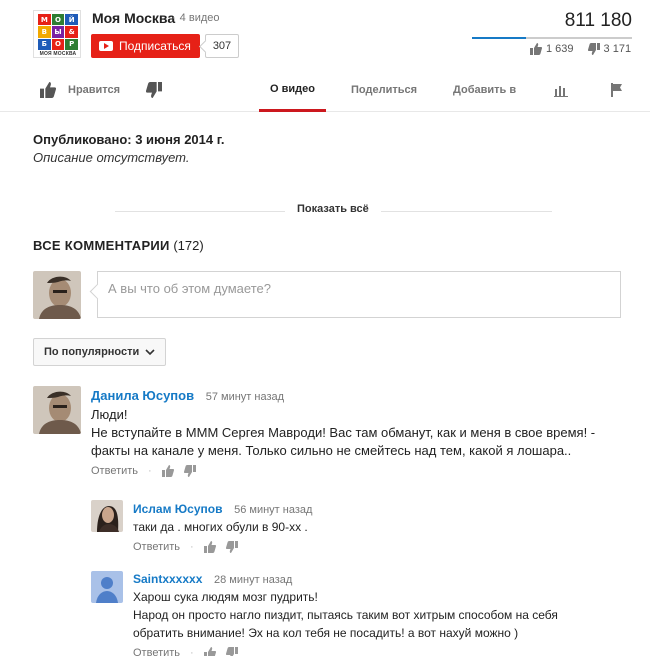 The height and width of the screenshot is (656, 650). Describe the element at coordinates (155, 46) in the screenshot. I see `subscribe-label: Подписаться` at that location.